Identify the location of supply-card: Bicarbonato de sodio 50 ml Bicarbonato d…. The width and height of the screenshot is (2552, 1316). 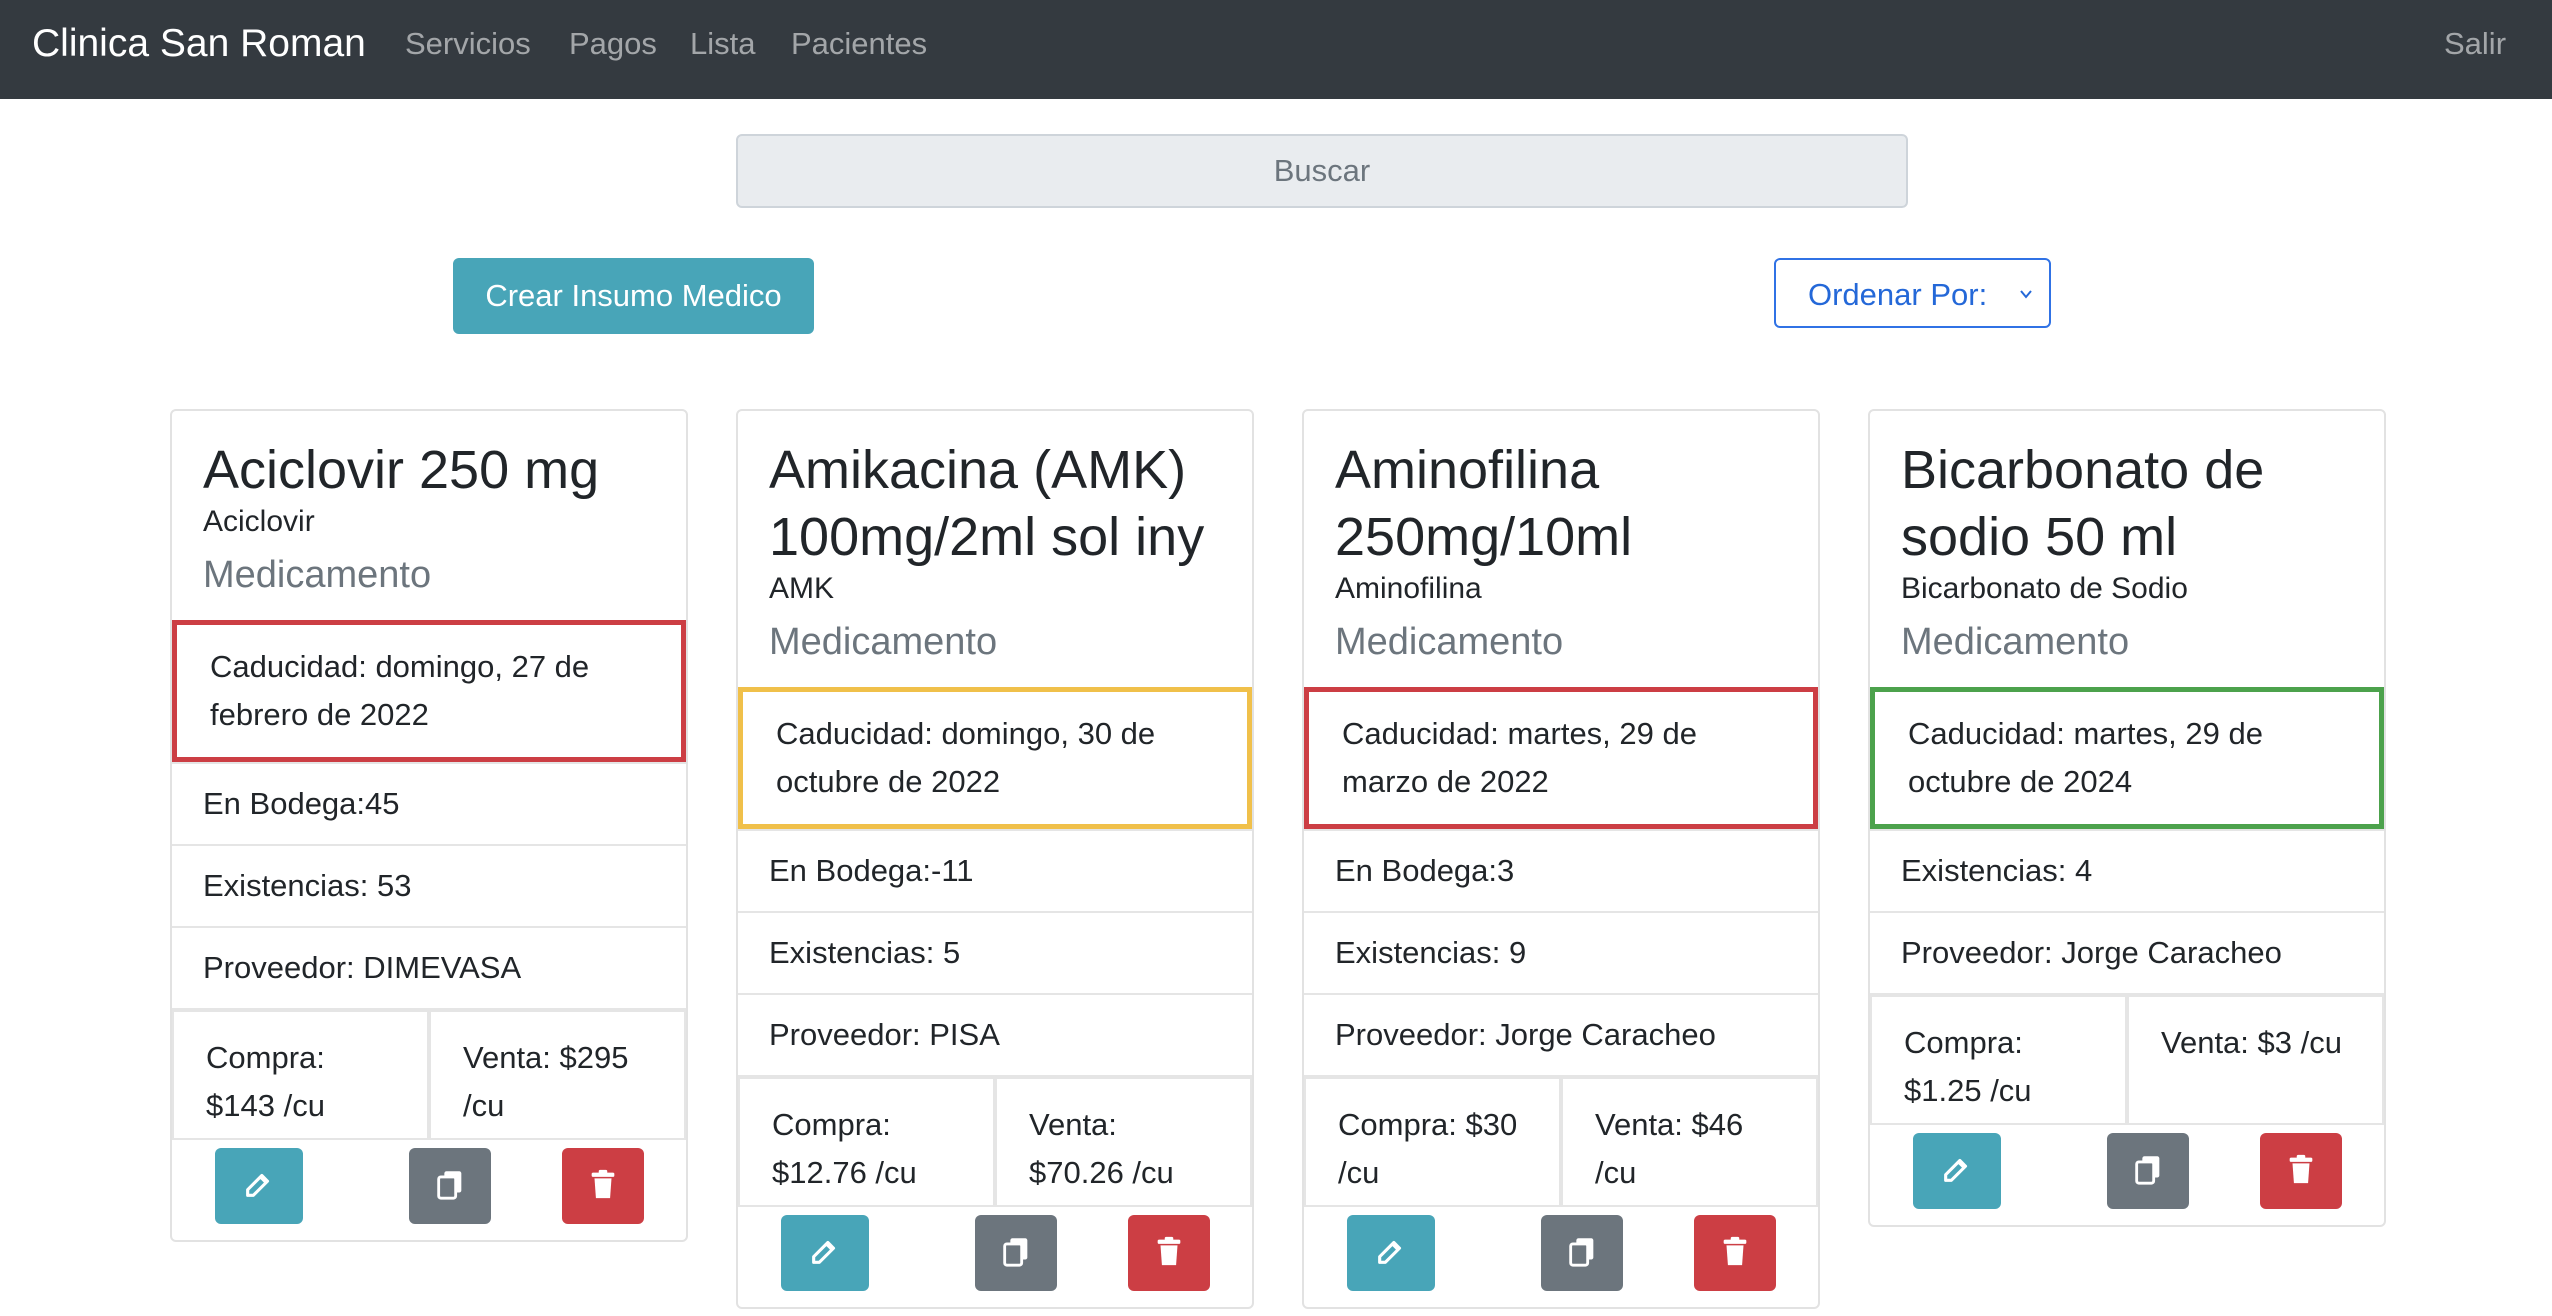
(2127, 818).